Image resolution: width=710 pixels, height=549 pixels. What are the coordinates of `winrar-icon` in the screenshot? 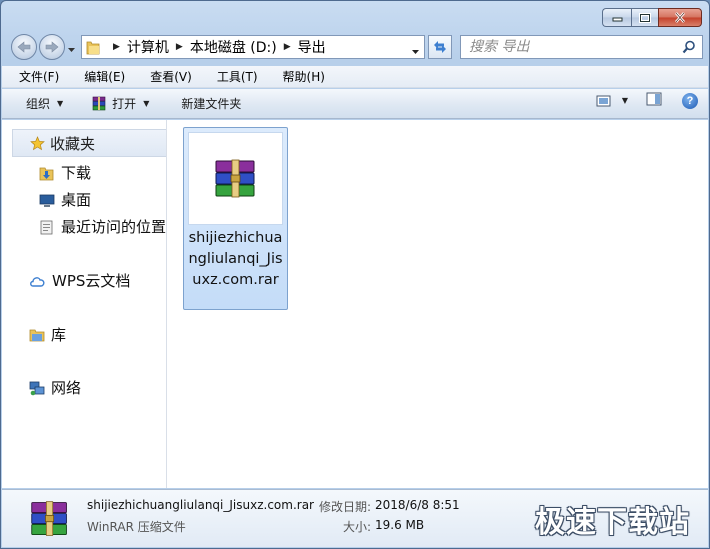 It's located at (99, 103).